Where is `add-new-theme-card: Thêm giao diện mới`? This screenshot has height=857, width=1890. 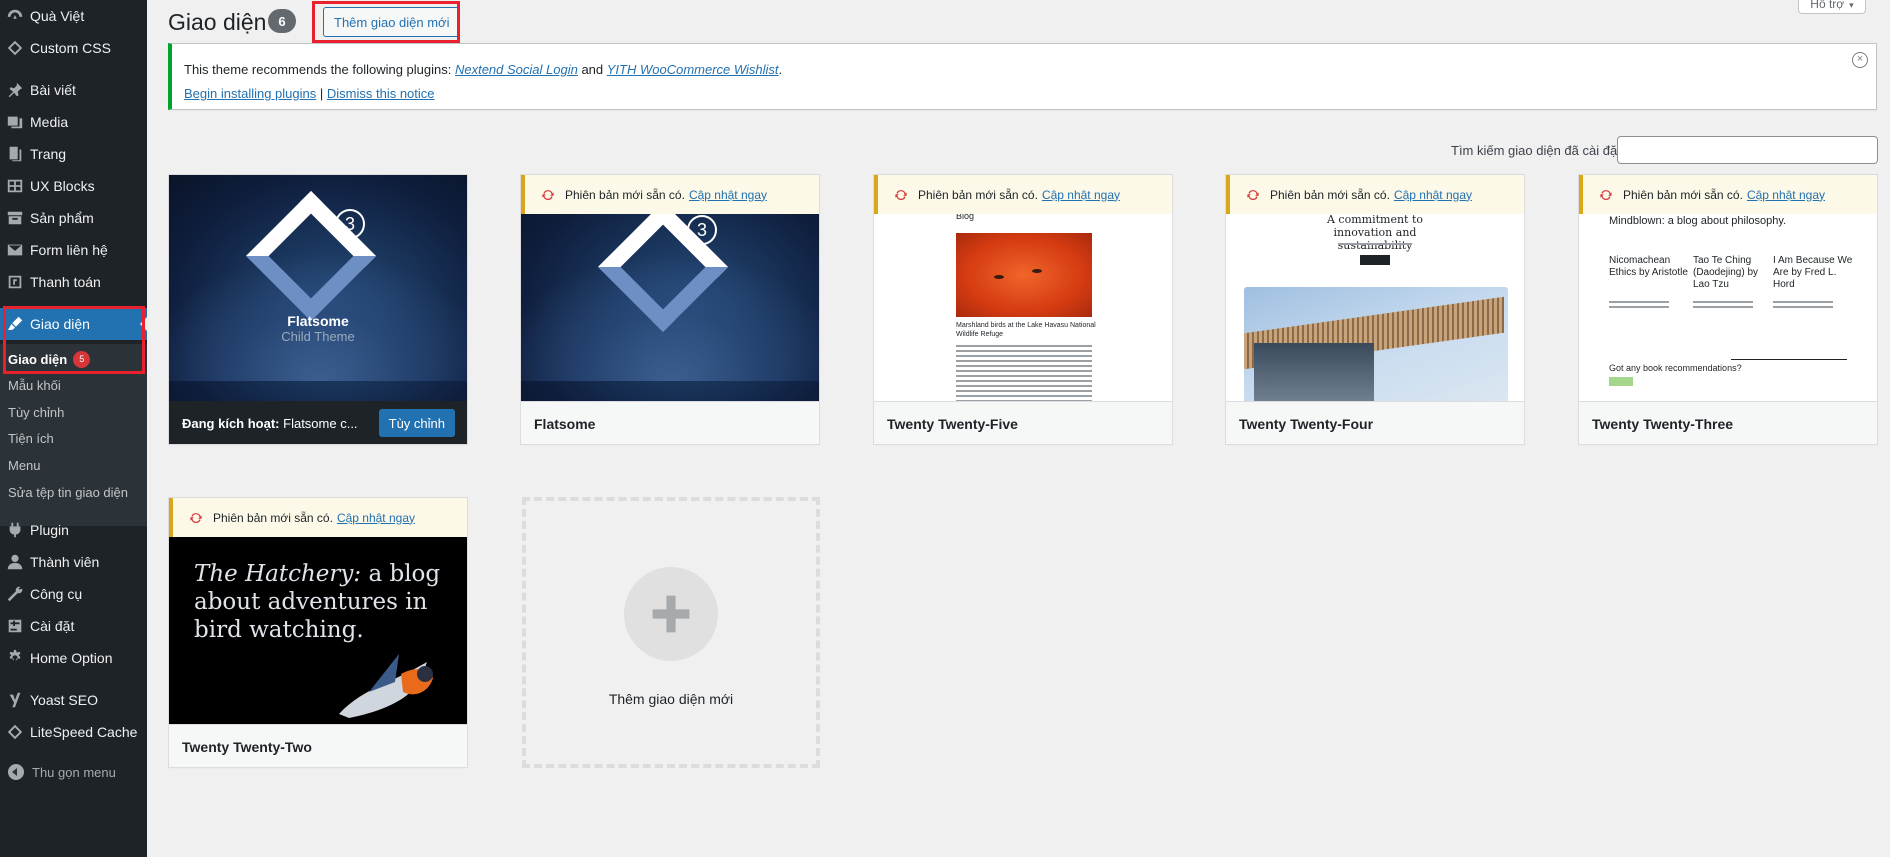
add-new-theme-card: Thêm giao diện mới is located at coordinates (671, 632).